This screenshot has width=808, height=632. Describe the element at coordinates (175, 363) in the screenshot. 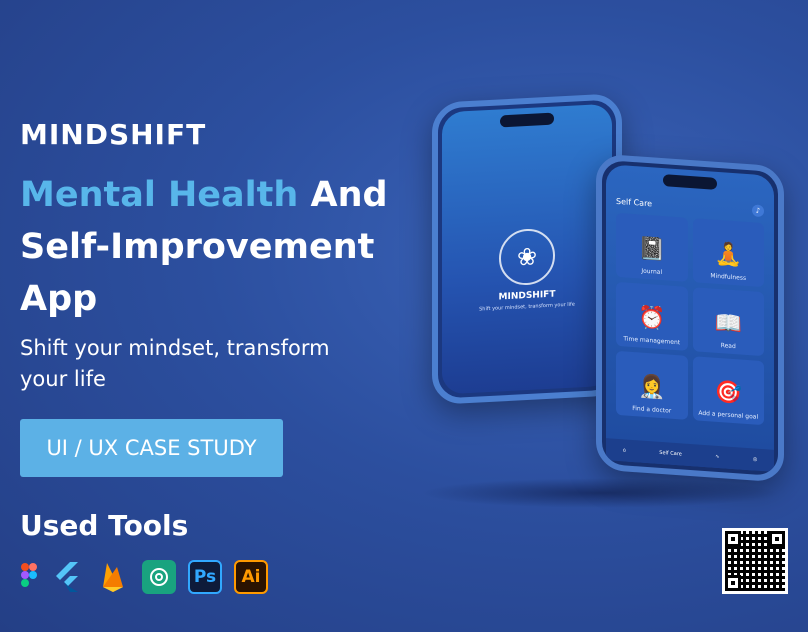

I see `tagline: Shift your mindset, transform your life` at that location.